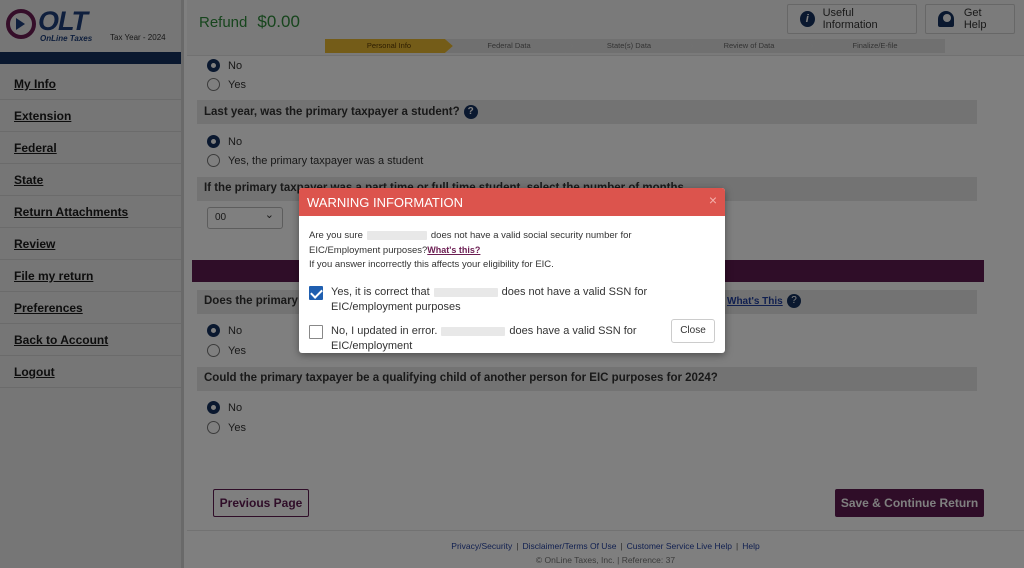 The image size is (1024, 568). What do you see at coordinates (316, 293) in the screenshot?
I see `checkbox-checked` at bounding box center [316, 293].